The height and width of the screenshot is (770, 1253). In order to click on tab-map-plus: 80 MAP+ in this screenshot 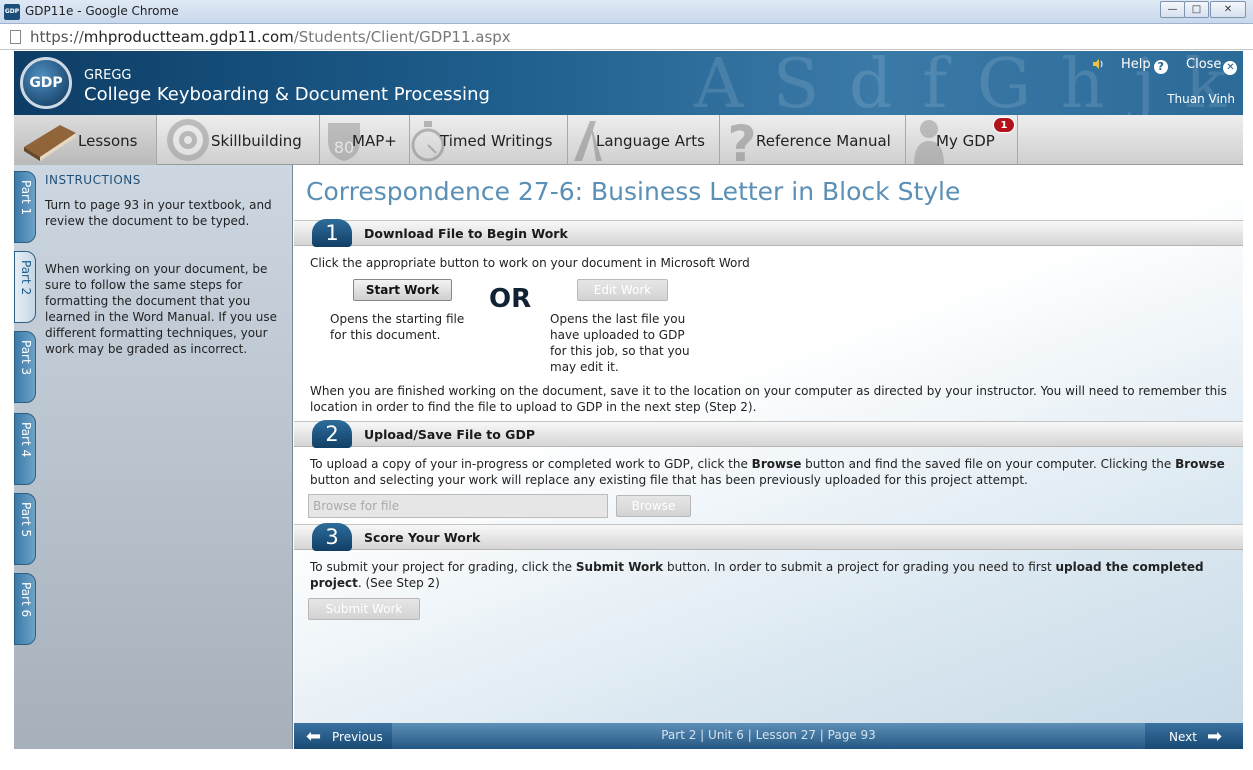, I will do `click(365, 140)`.